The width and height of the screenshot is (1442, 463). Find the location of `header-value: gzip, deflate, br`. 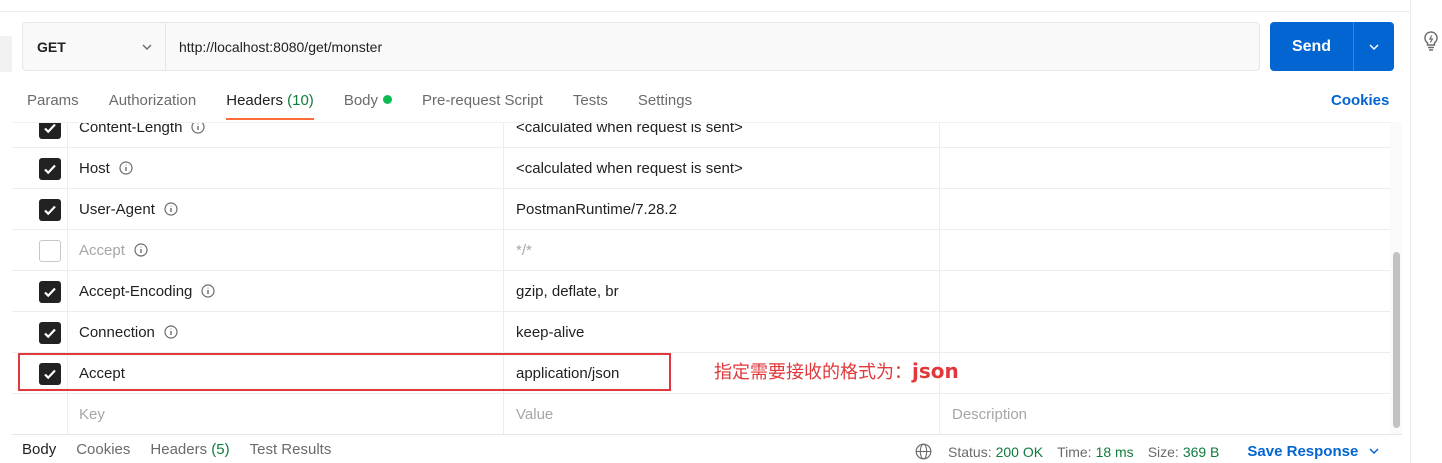

header-value: gzip, deflate, br is located at coordinates (722, 291).